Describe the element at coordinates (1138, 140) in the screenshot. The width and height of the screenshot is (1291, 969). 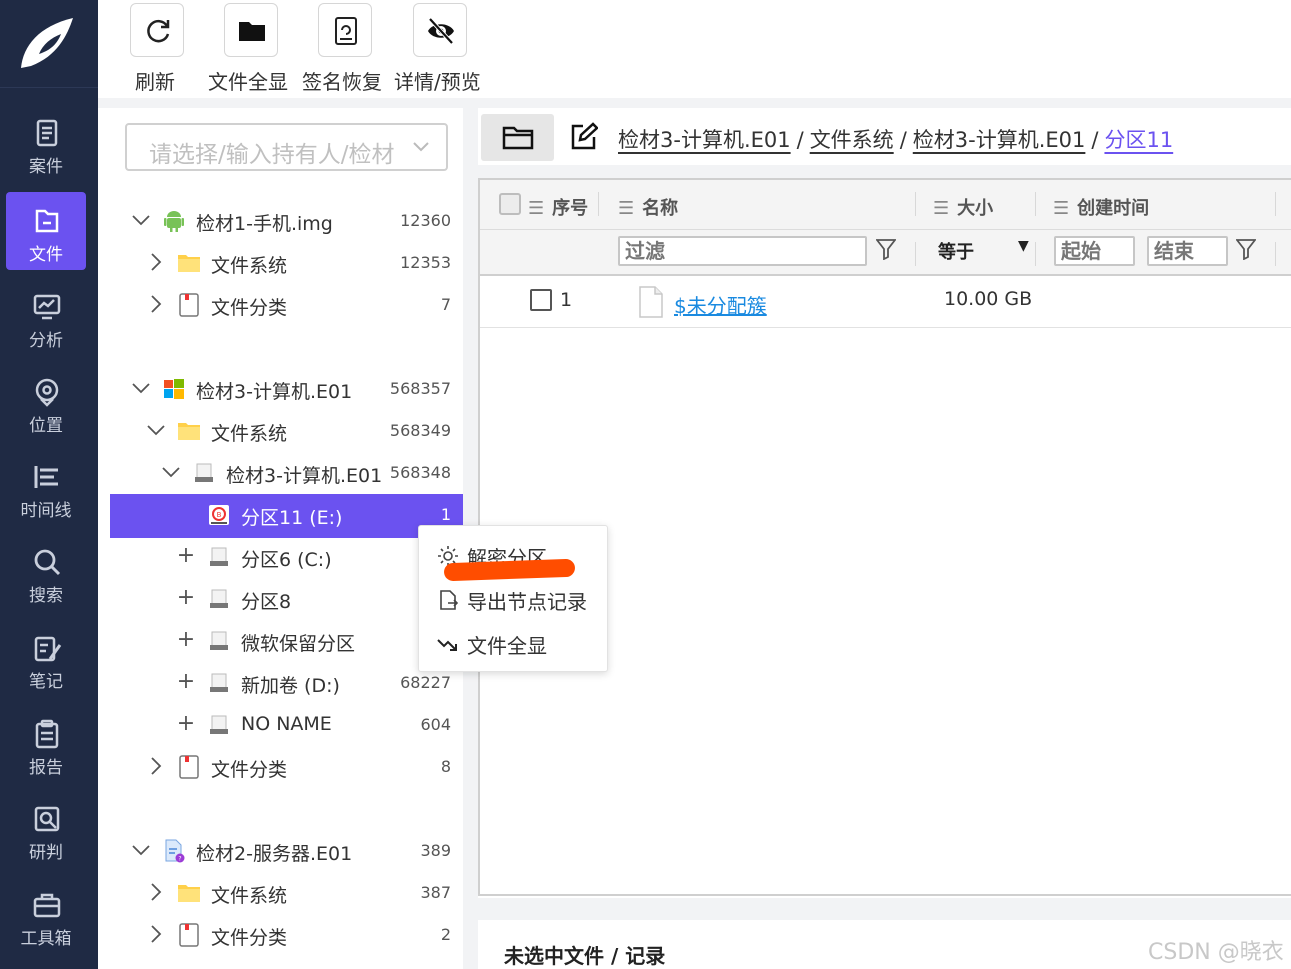
I see `breadcrumb-current: 分区11` at that location.